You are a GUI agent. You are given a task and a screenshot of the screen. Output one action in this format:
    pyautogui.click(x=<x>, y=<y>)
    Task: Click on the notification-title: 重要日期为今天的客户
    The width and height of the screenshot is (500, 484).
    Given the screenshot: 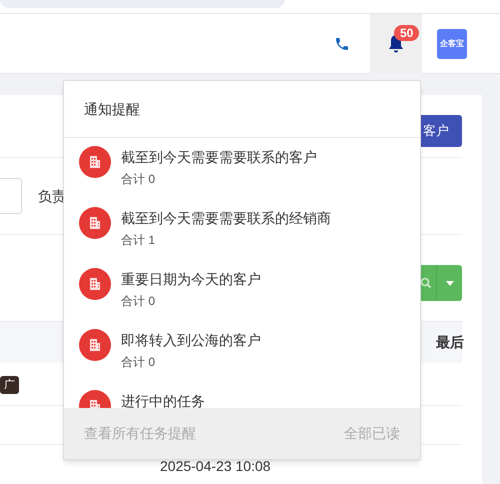 What is the action you would take?
    pyautogui.click(x=191, y=279)
    